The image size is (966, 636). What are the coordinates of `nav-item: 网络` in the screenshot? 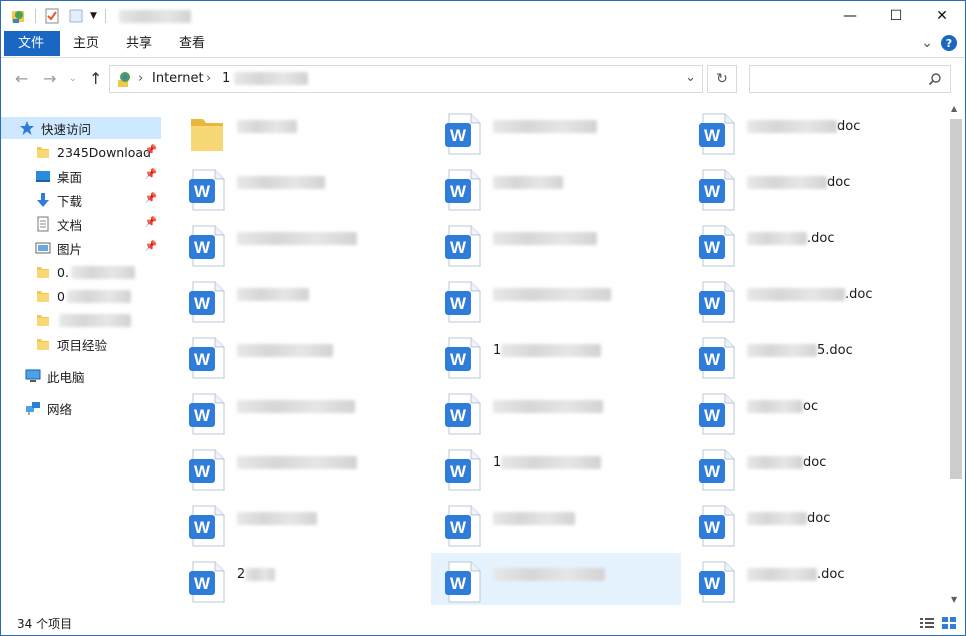 It's located at (81, 408).